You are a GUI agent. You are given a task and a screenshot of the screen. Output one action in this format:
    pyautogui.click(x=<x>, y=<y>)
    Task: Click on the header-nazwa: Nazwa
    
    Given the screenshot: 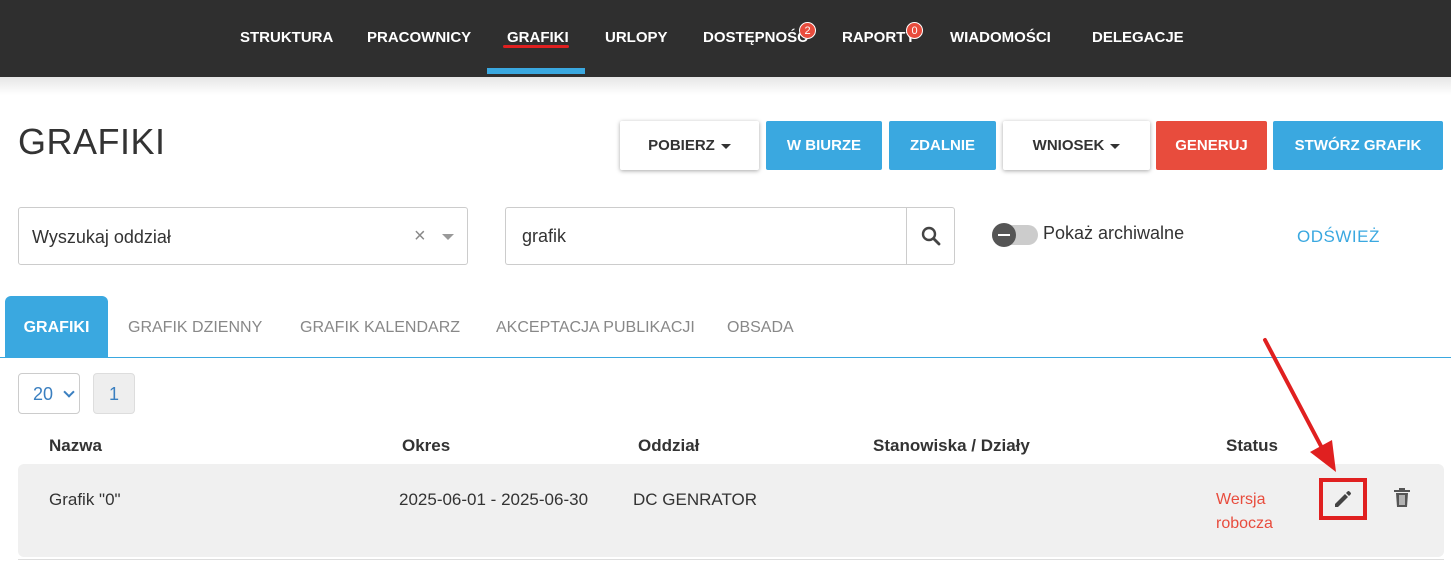 What is the action you would take?
    pyautogui.click(x=75, y=445)
    